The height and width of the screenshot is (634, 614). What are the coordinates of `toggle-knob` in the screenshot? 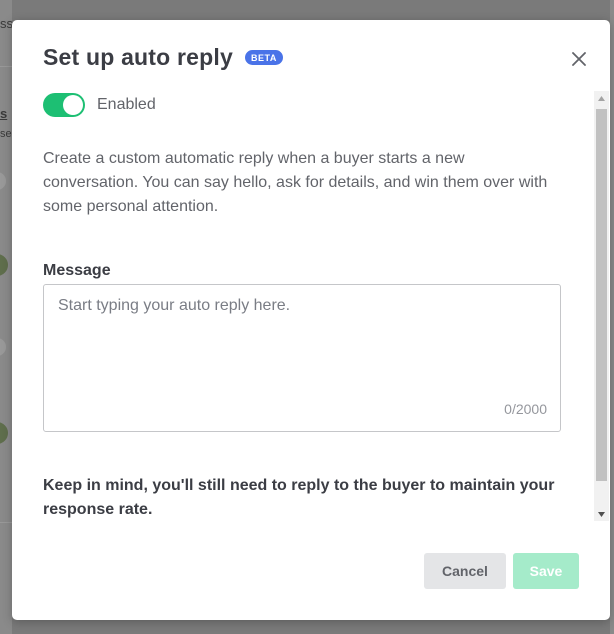 It's located at (73, 105).